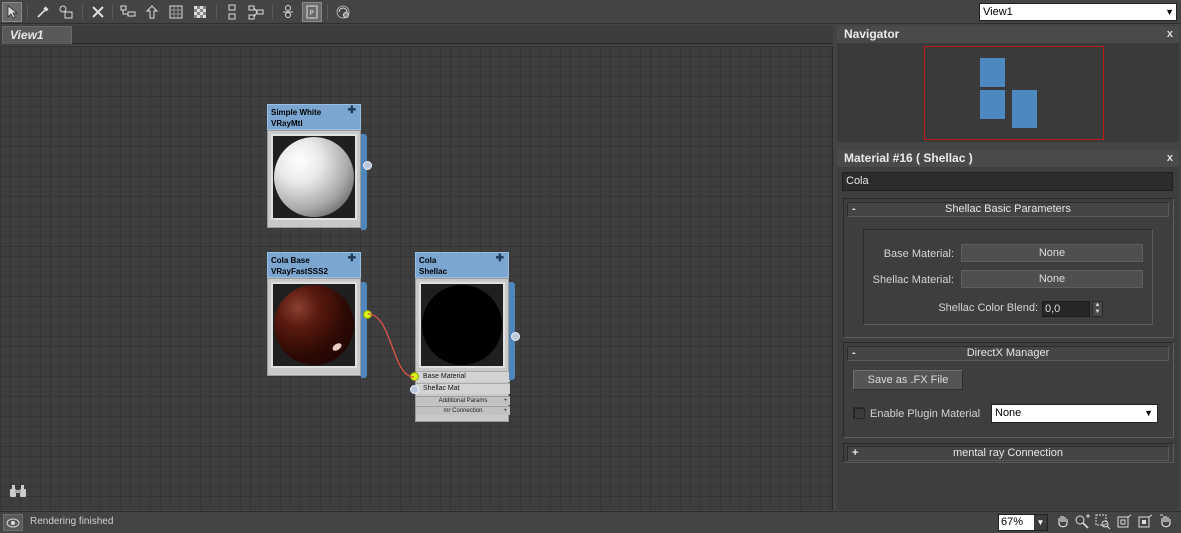  Describe the element at coordinates (256, 12) in the screenshot. I see `layout-children-vertical-icon` at that location.